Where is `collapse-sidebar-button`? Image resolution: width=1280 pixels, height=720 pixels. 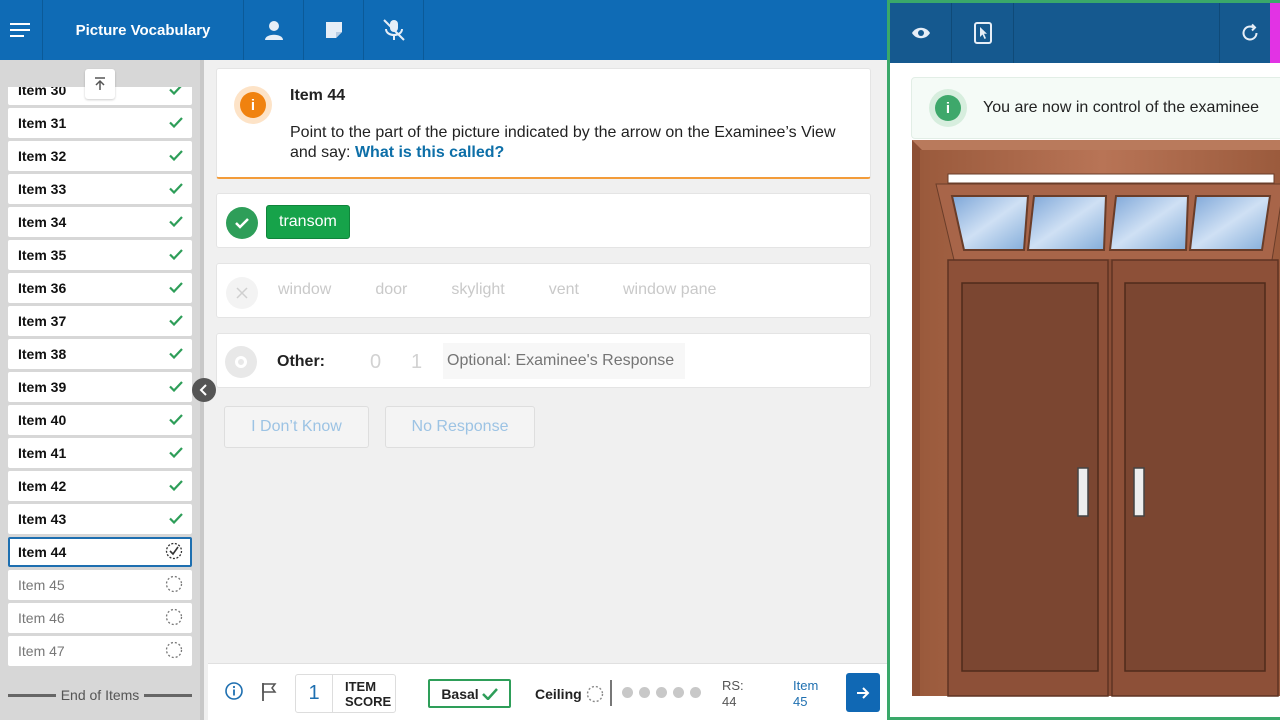
collapse-sidebar-button is located at coordinates (204, 390).